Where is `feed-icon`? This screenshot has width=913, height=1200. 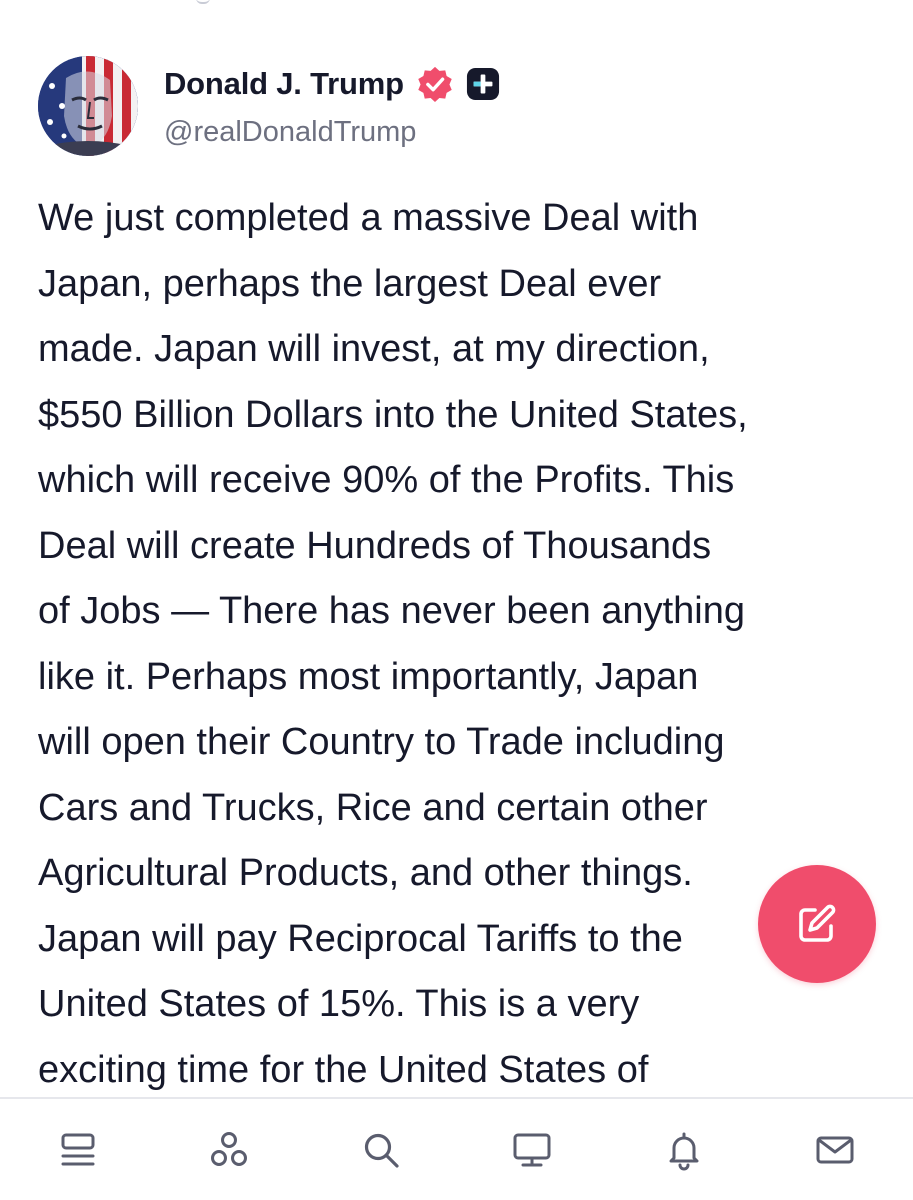
feed-icon is located at coordinates (78, 1149).